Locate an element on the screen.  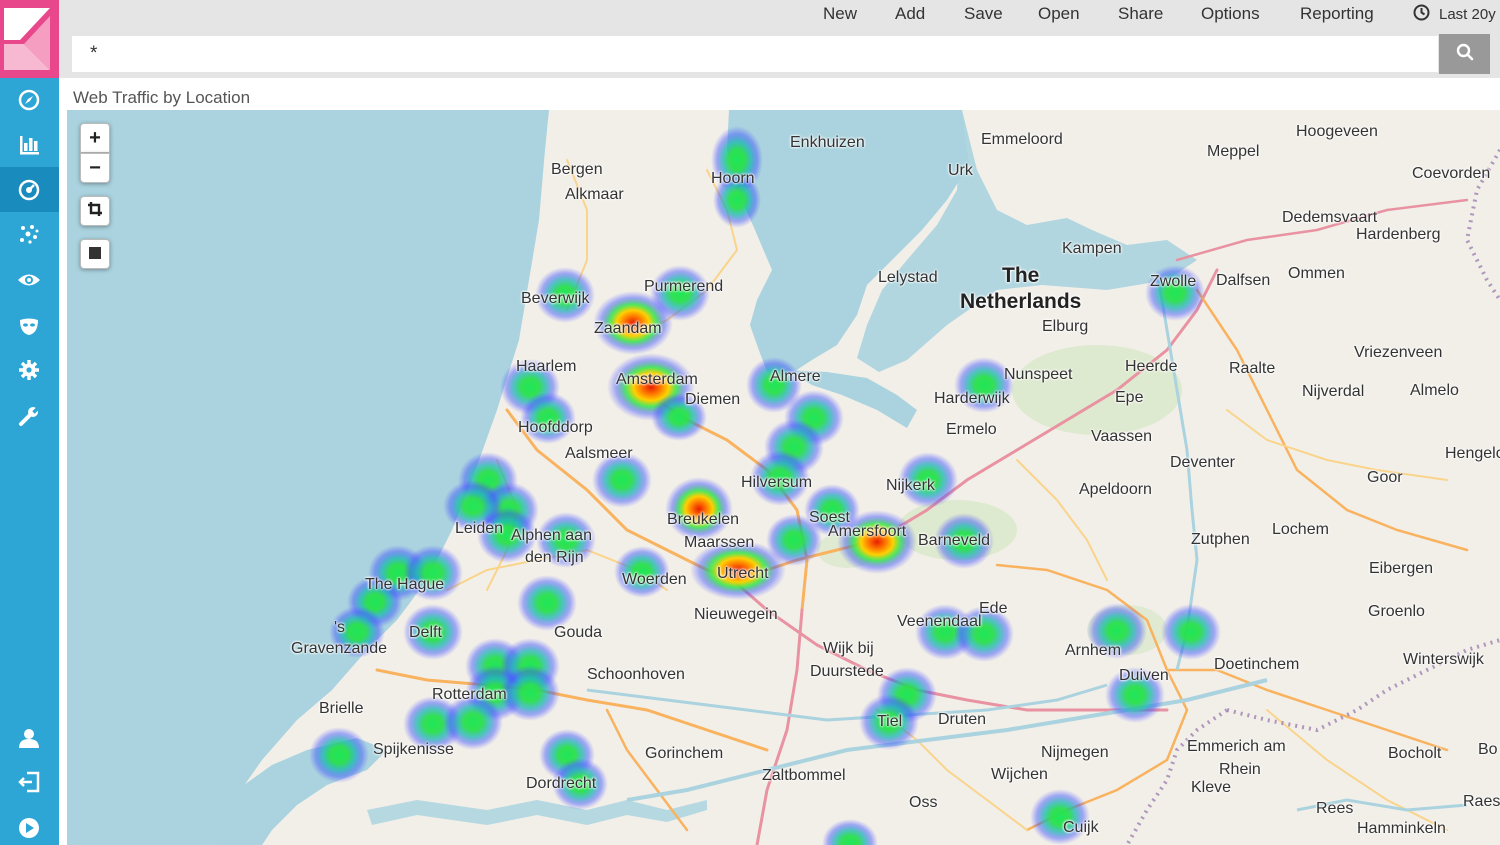
country-label-line: The is located at coordinates (1021, 275).